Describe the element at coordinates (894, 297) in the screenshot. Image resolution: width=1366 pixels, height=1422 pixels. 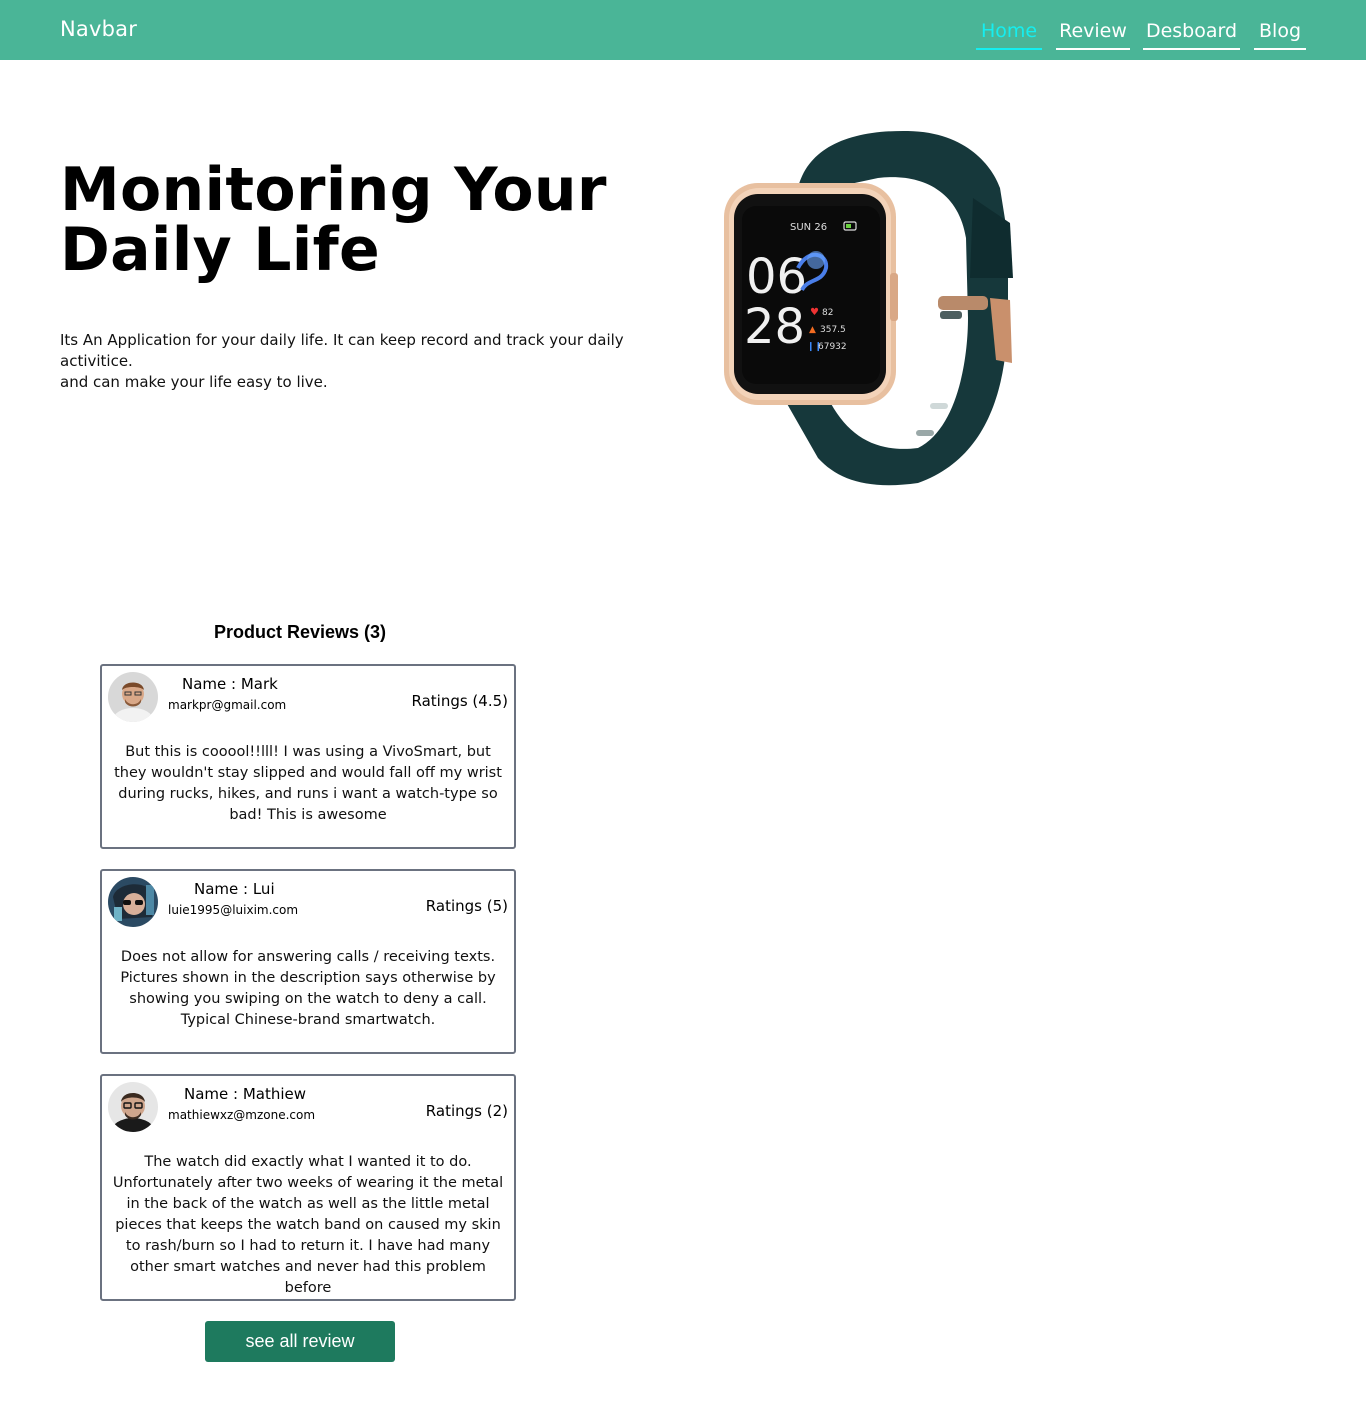
I see `watch-side-button` at that location.